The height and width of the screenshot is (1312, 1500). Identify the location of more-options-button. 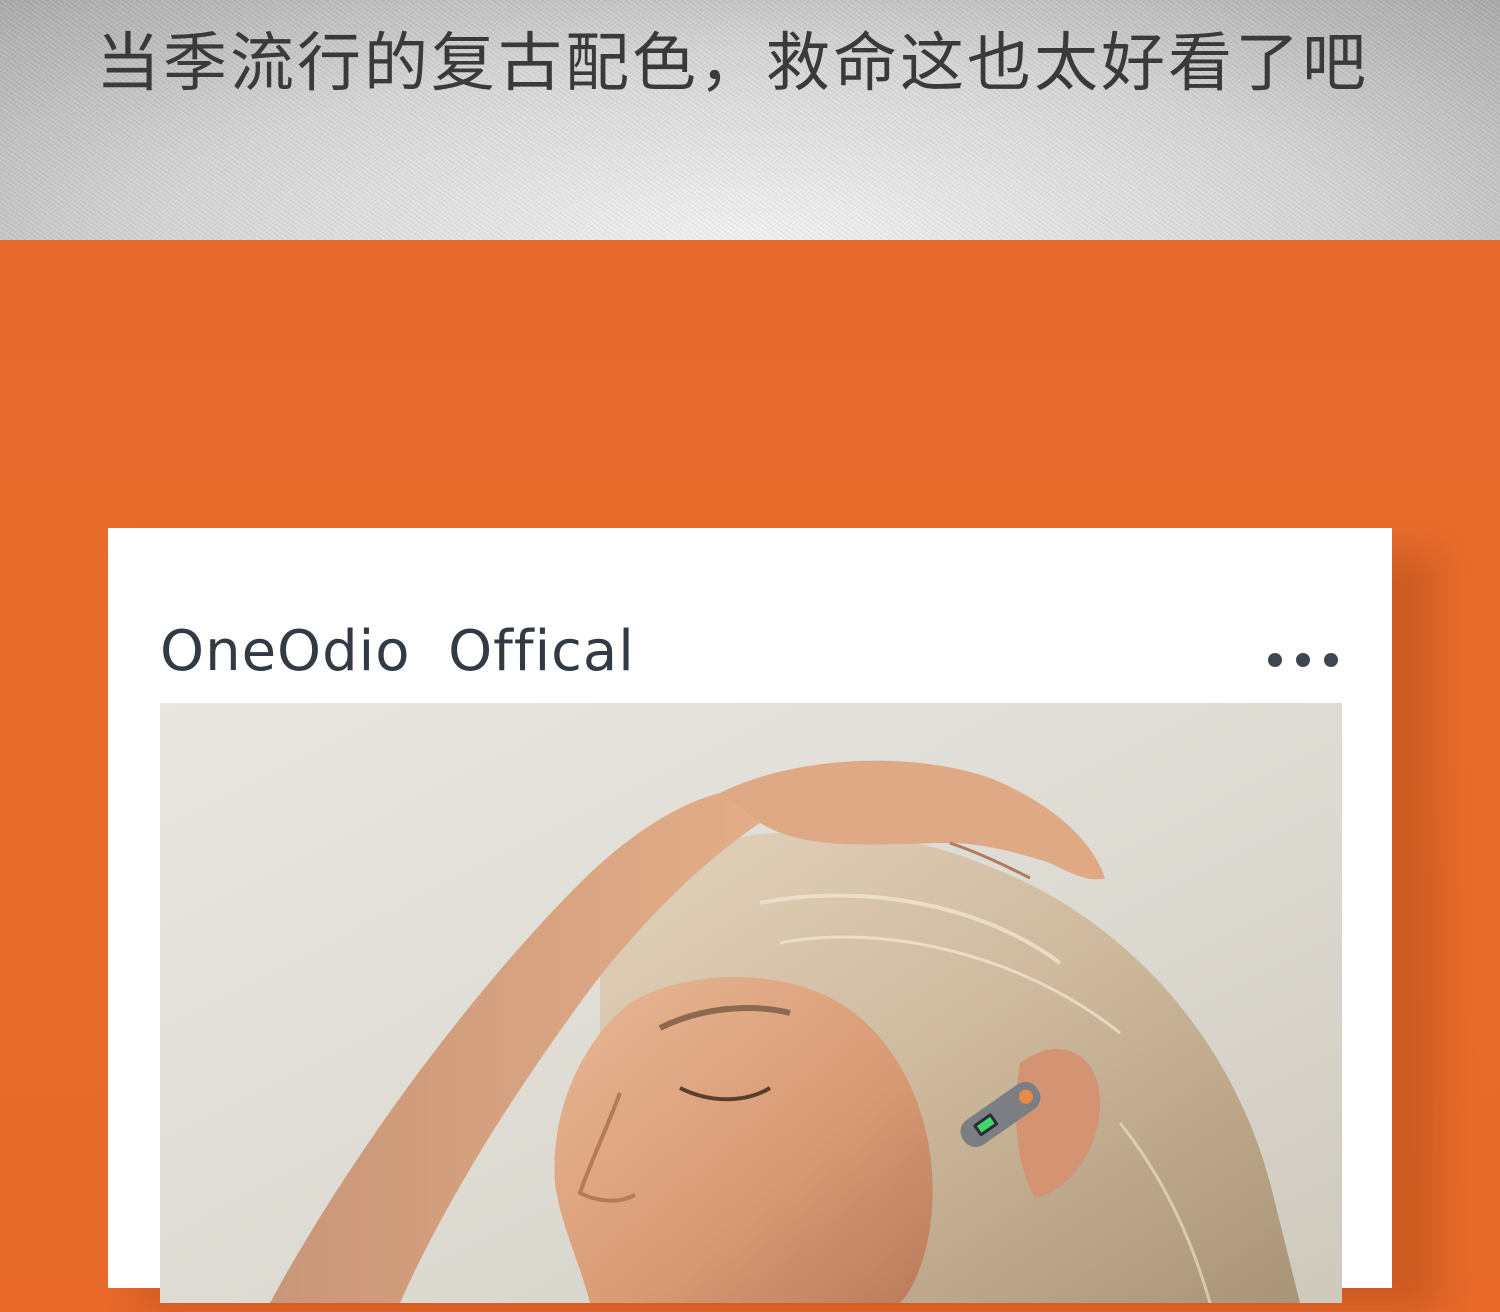
(1303, 660).